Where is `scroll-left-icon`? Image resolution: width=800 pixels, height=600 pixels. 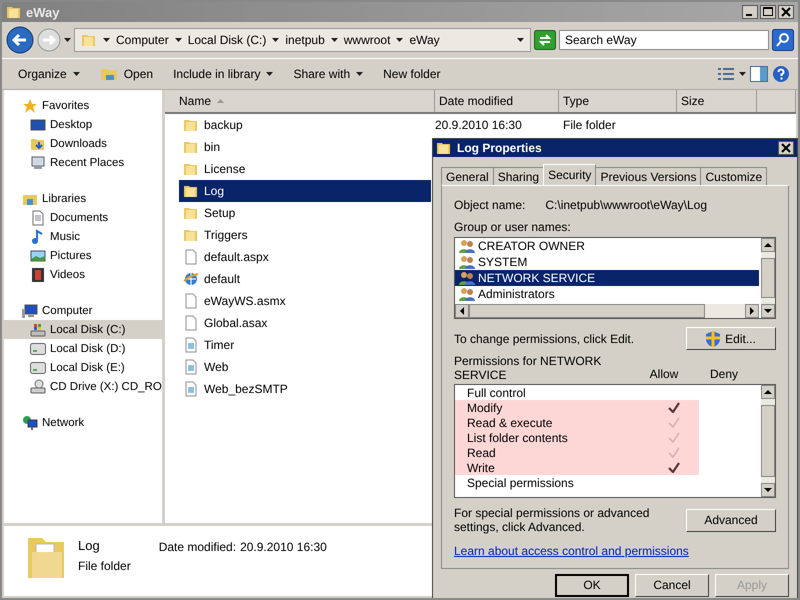 scroll-left-icon is located at coordinates (462, 311).